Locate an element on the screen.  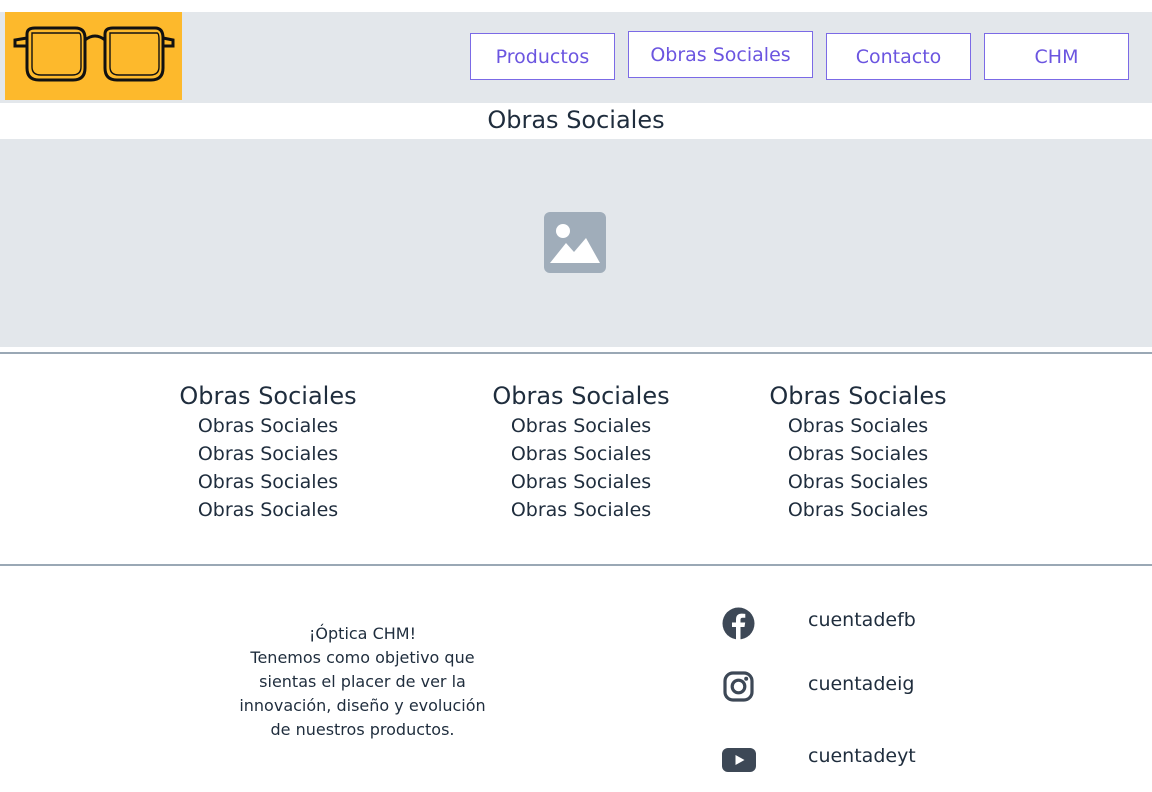
about-line: de nuestros productos. is located at coordinates (362, 729).